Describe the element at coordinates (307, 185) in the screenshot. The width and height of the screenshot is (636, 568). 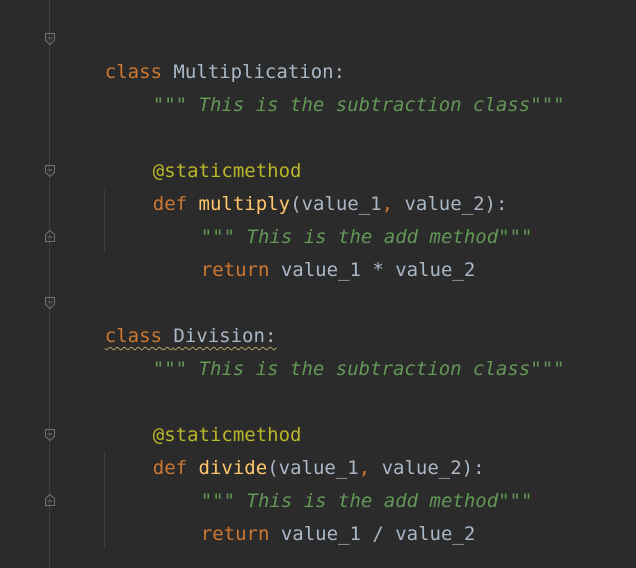
I see `code-line-method-definition: def multiply(value_1, value_2):` at that location.